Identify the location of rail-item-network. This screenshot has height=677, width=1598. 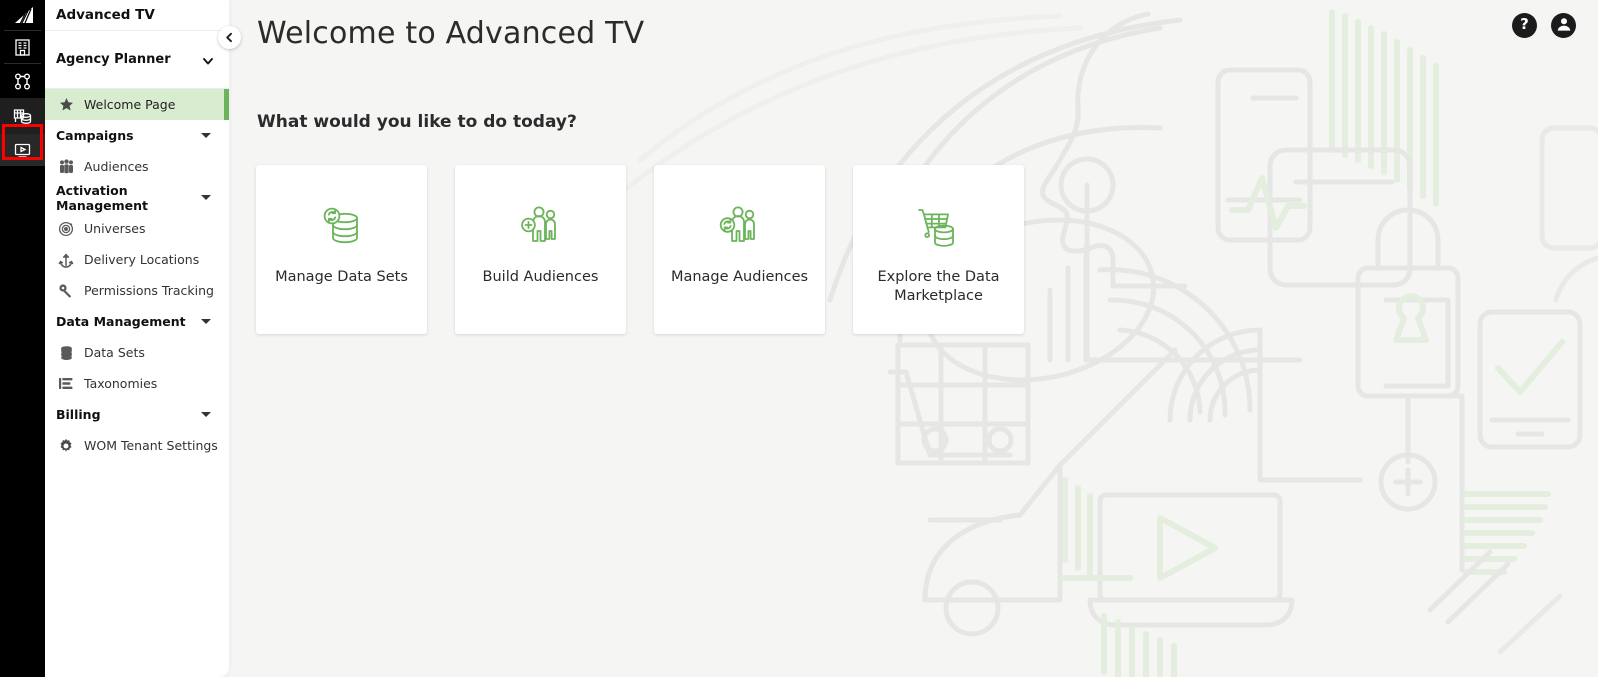
(22, 81).